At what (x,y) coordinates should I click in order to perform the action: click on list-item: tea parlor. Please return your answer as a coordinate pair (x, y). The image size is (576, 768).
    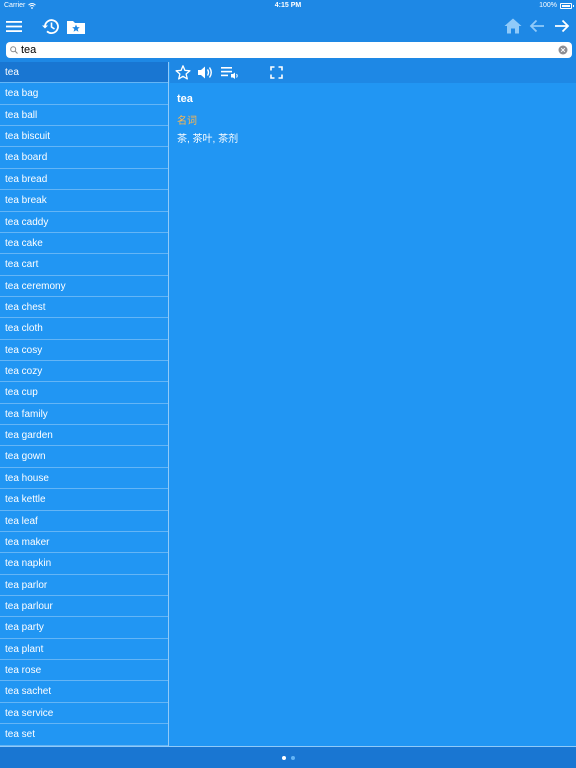
    Looking at the image, I should click on (84, 585).